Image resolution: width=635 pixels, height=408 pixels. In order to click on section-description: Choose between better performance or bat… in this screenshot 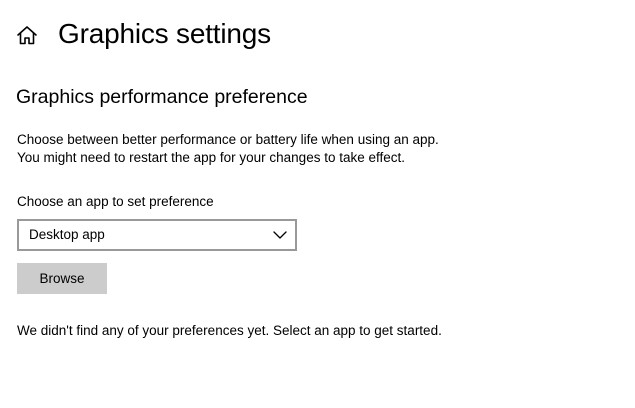, I will do `click(317, 149)`.